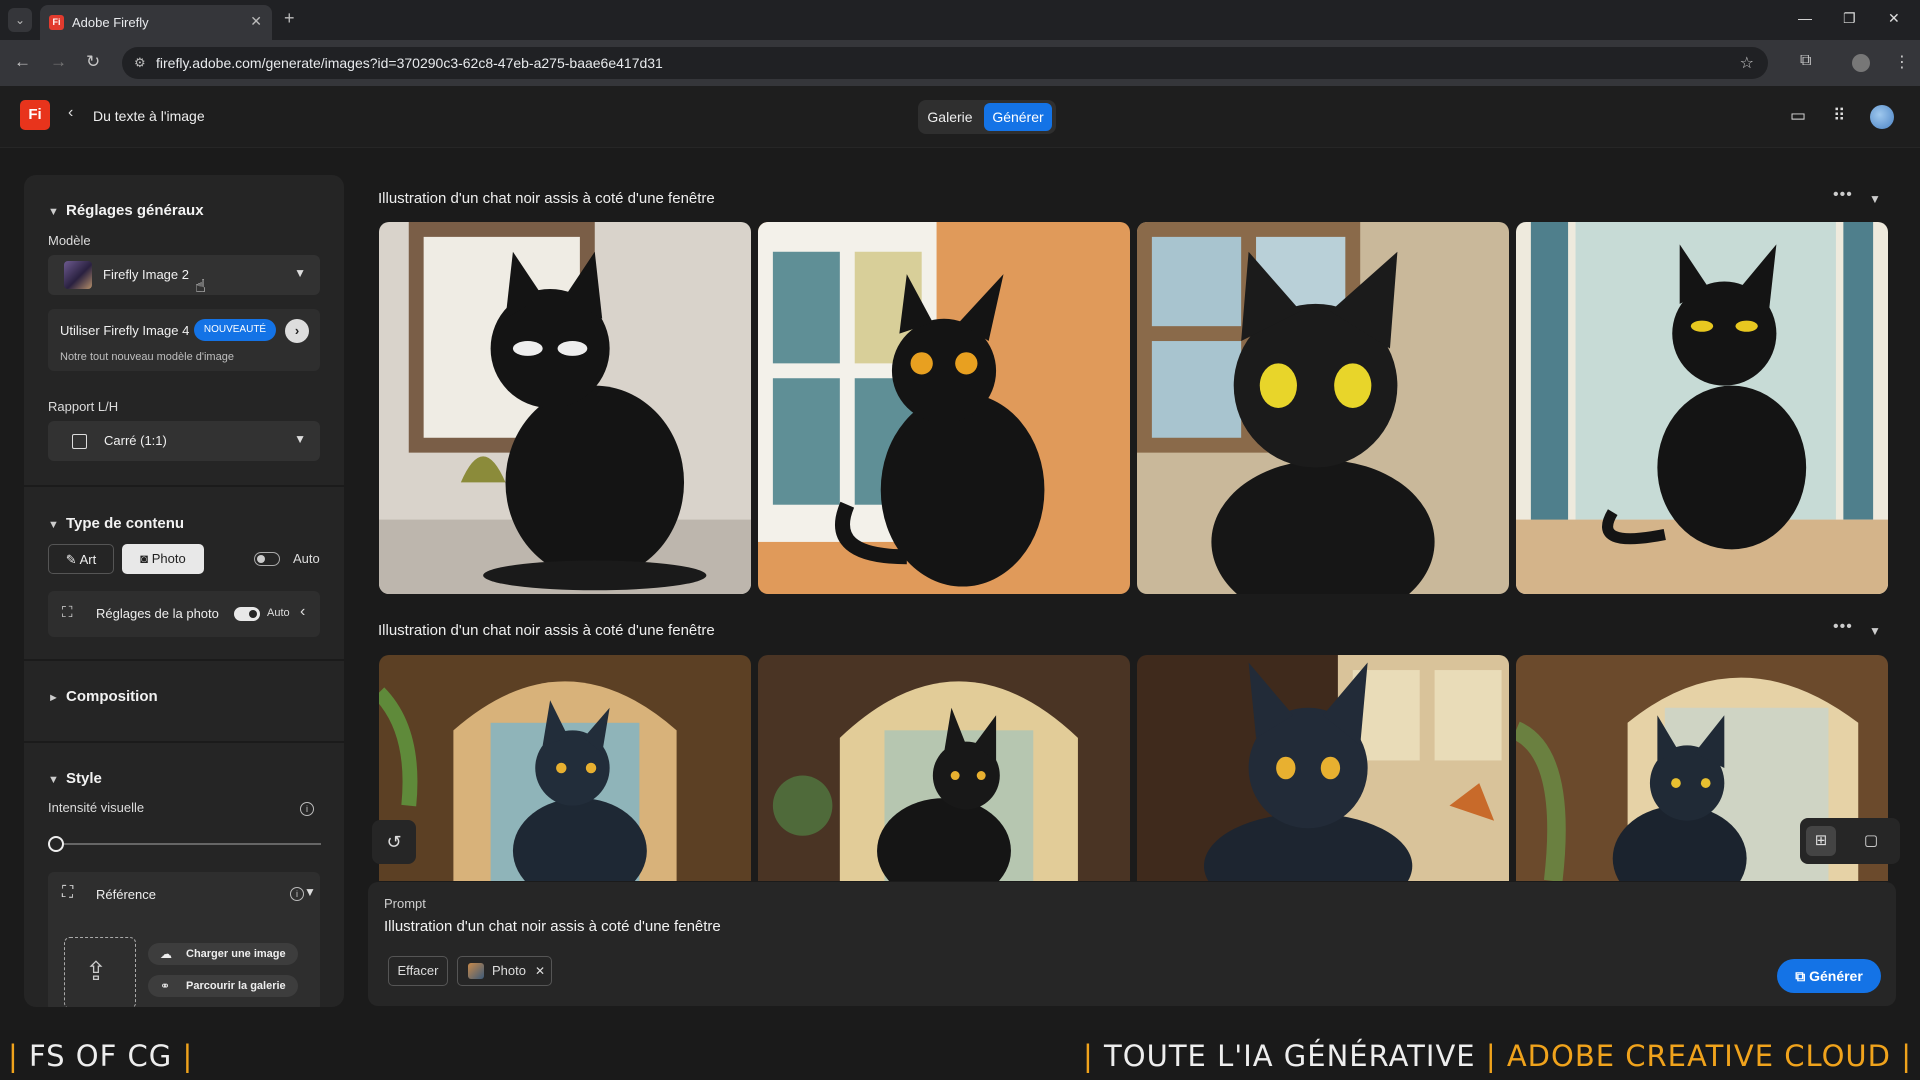 This screenshot has width=1920, height=1080. Describe the element at coordinates (56, 844) in the screenshot. I see `intensity-slider-handle` at that location.